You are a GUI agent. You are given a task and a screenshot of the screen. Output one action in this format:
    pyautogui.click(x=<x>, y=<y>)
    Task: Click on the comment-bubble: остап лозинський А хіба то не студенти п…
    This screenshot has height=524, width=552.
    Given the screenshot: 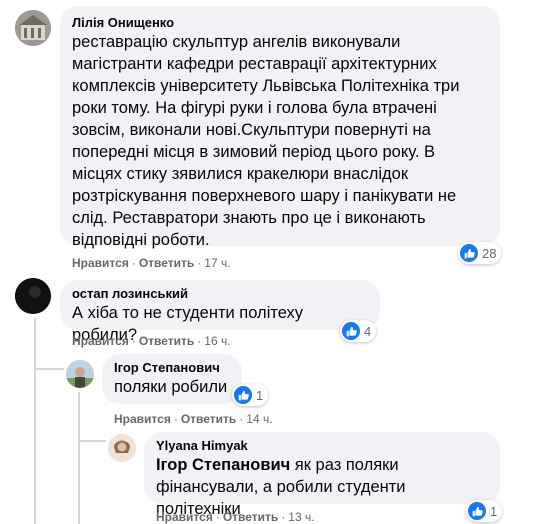 What is the action you would take?
    pyautogui.click(x=220, y=312)
    